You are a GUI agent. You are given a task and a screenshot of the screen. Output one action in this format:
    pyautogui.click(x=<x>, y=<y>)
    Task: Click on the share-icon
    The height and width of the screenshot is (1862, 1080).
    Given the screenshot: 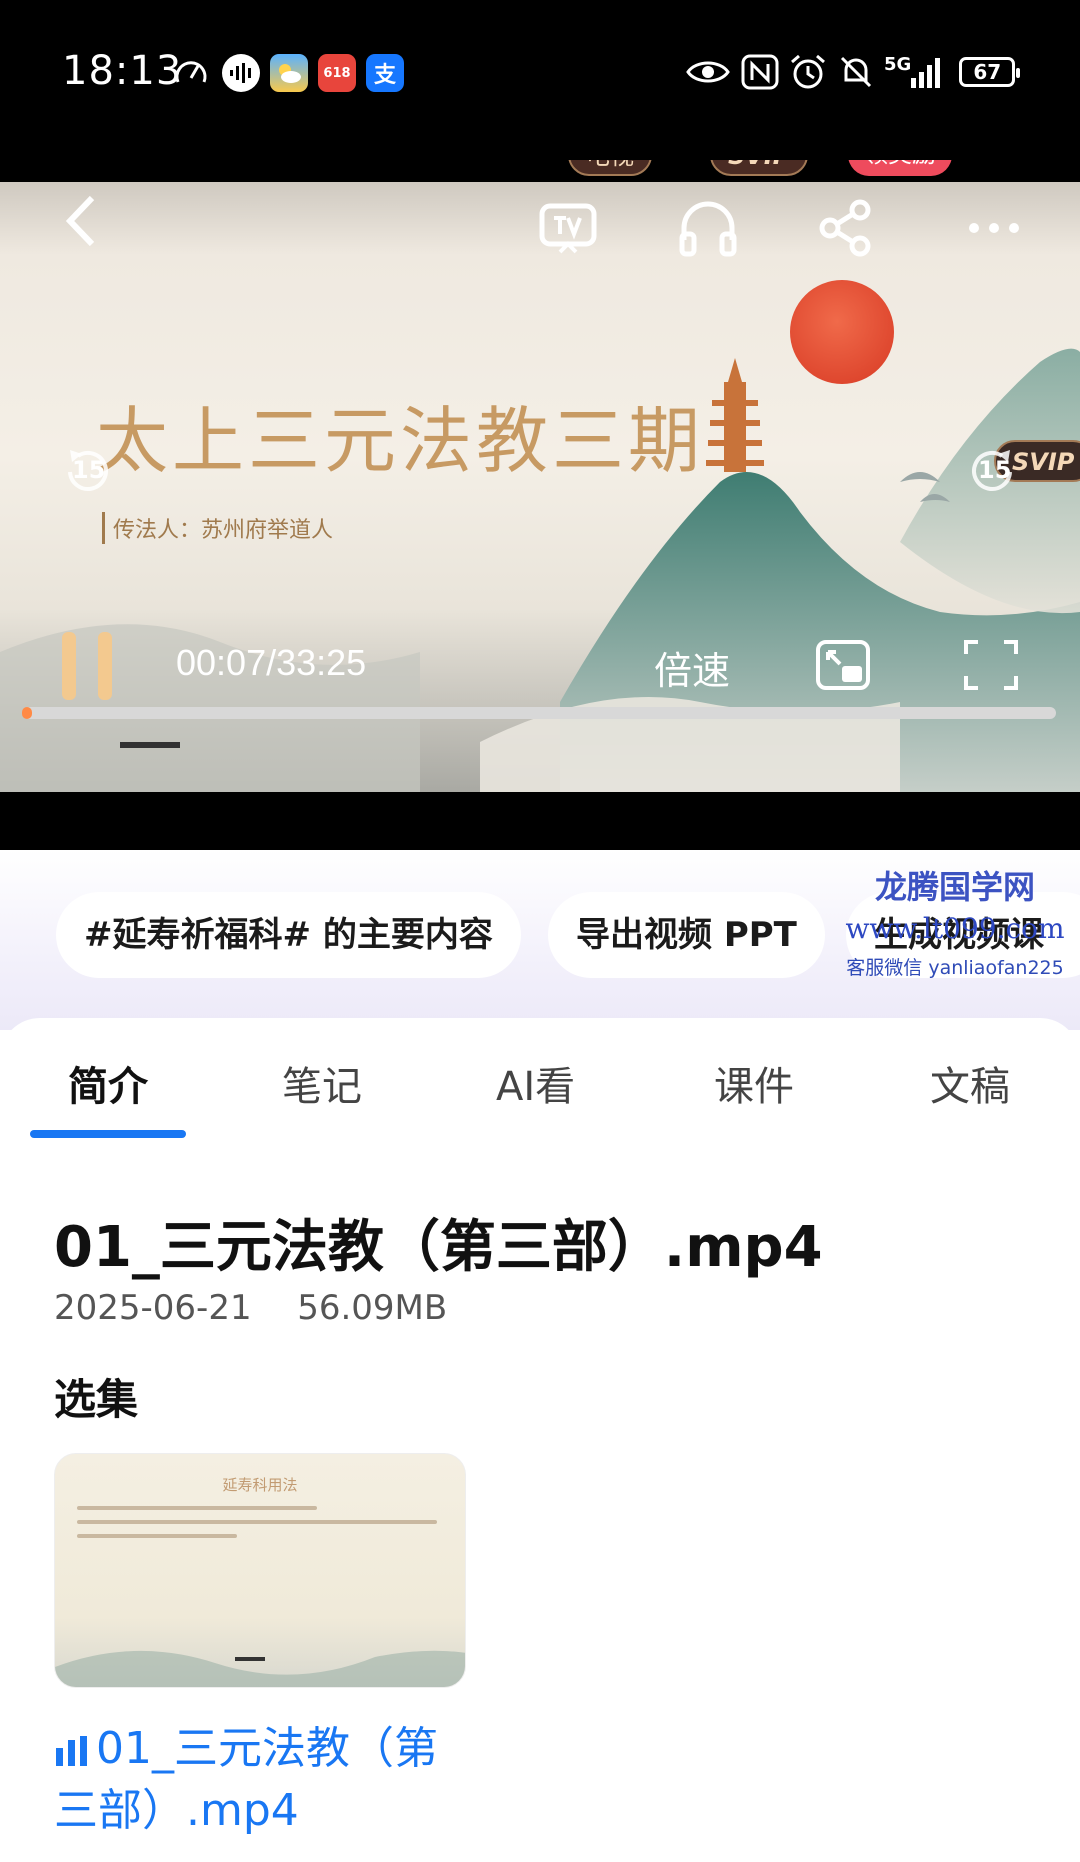 What is the action you would take?
    pyautogui.click(x=846, y=228)
    